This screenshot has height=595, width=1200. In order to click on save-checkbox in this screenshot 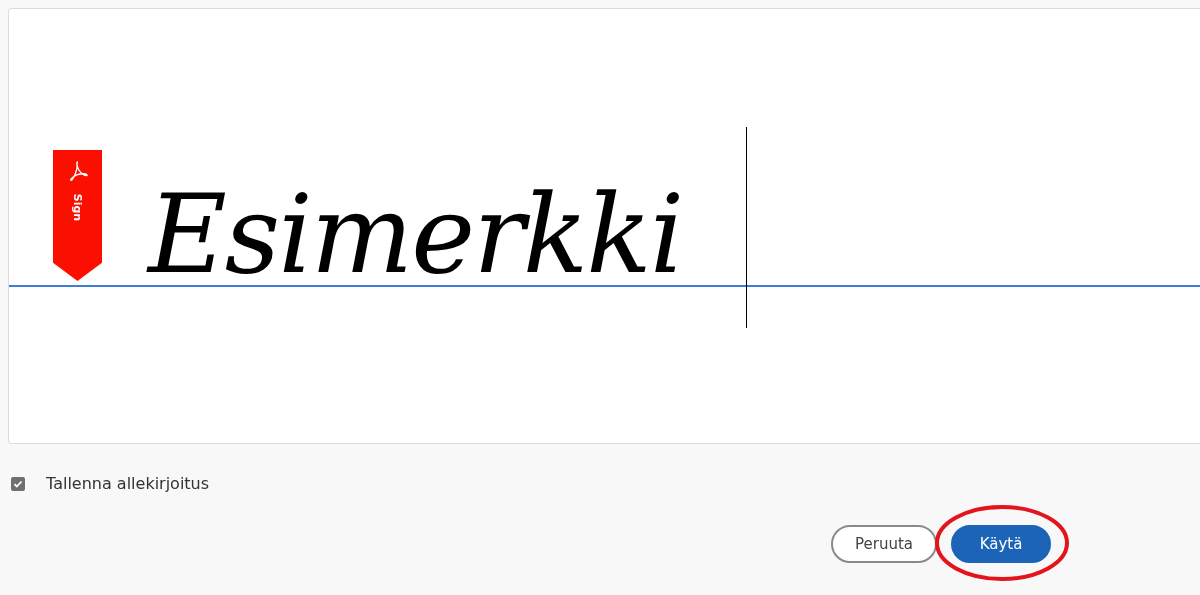, I will do `click(18, 483)`.